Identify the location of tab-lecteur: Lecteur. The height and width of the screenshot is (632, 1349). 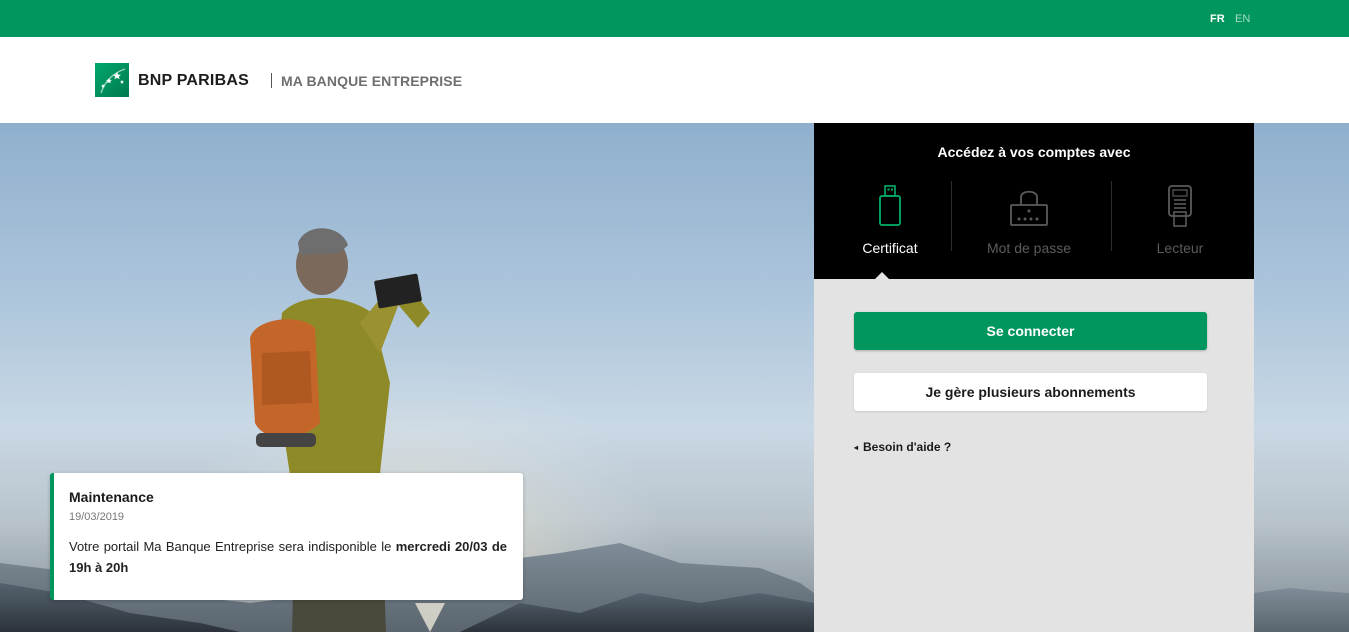
(1180, 221).